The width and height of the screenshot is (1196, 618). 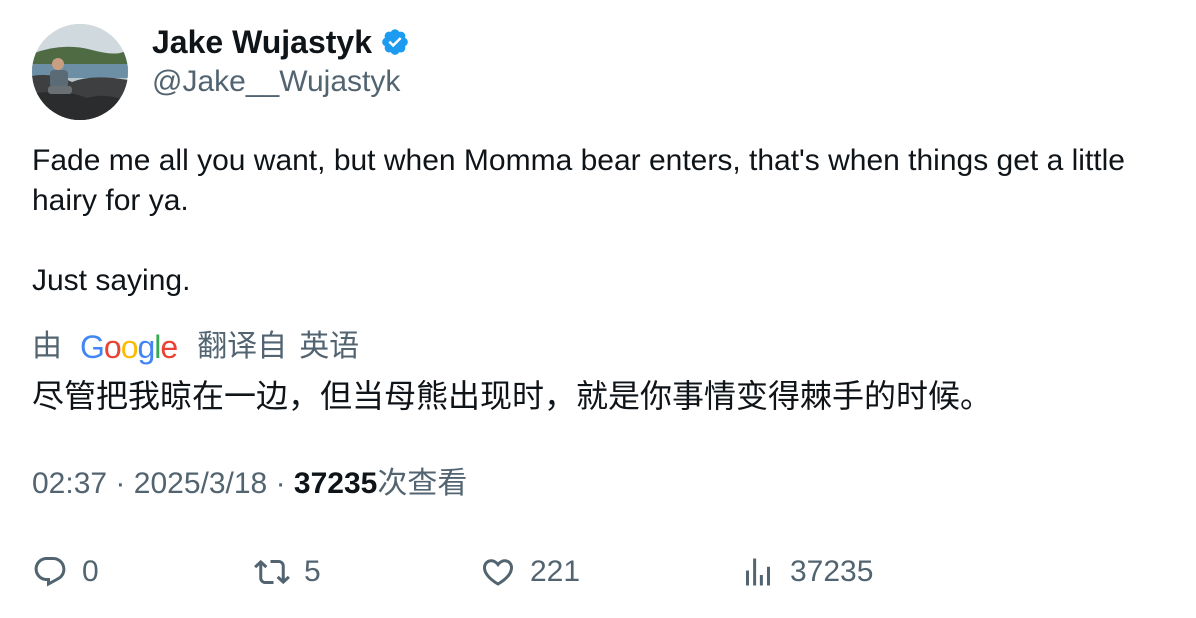 I want to click on like-button: 221, so click(x=530, y=572).